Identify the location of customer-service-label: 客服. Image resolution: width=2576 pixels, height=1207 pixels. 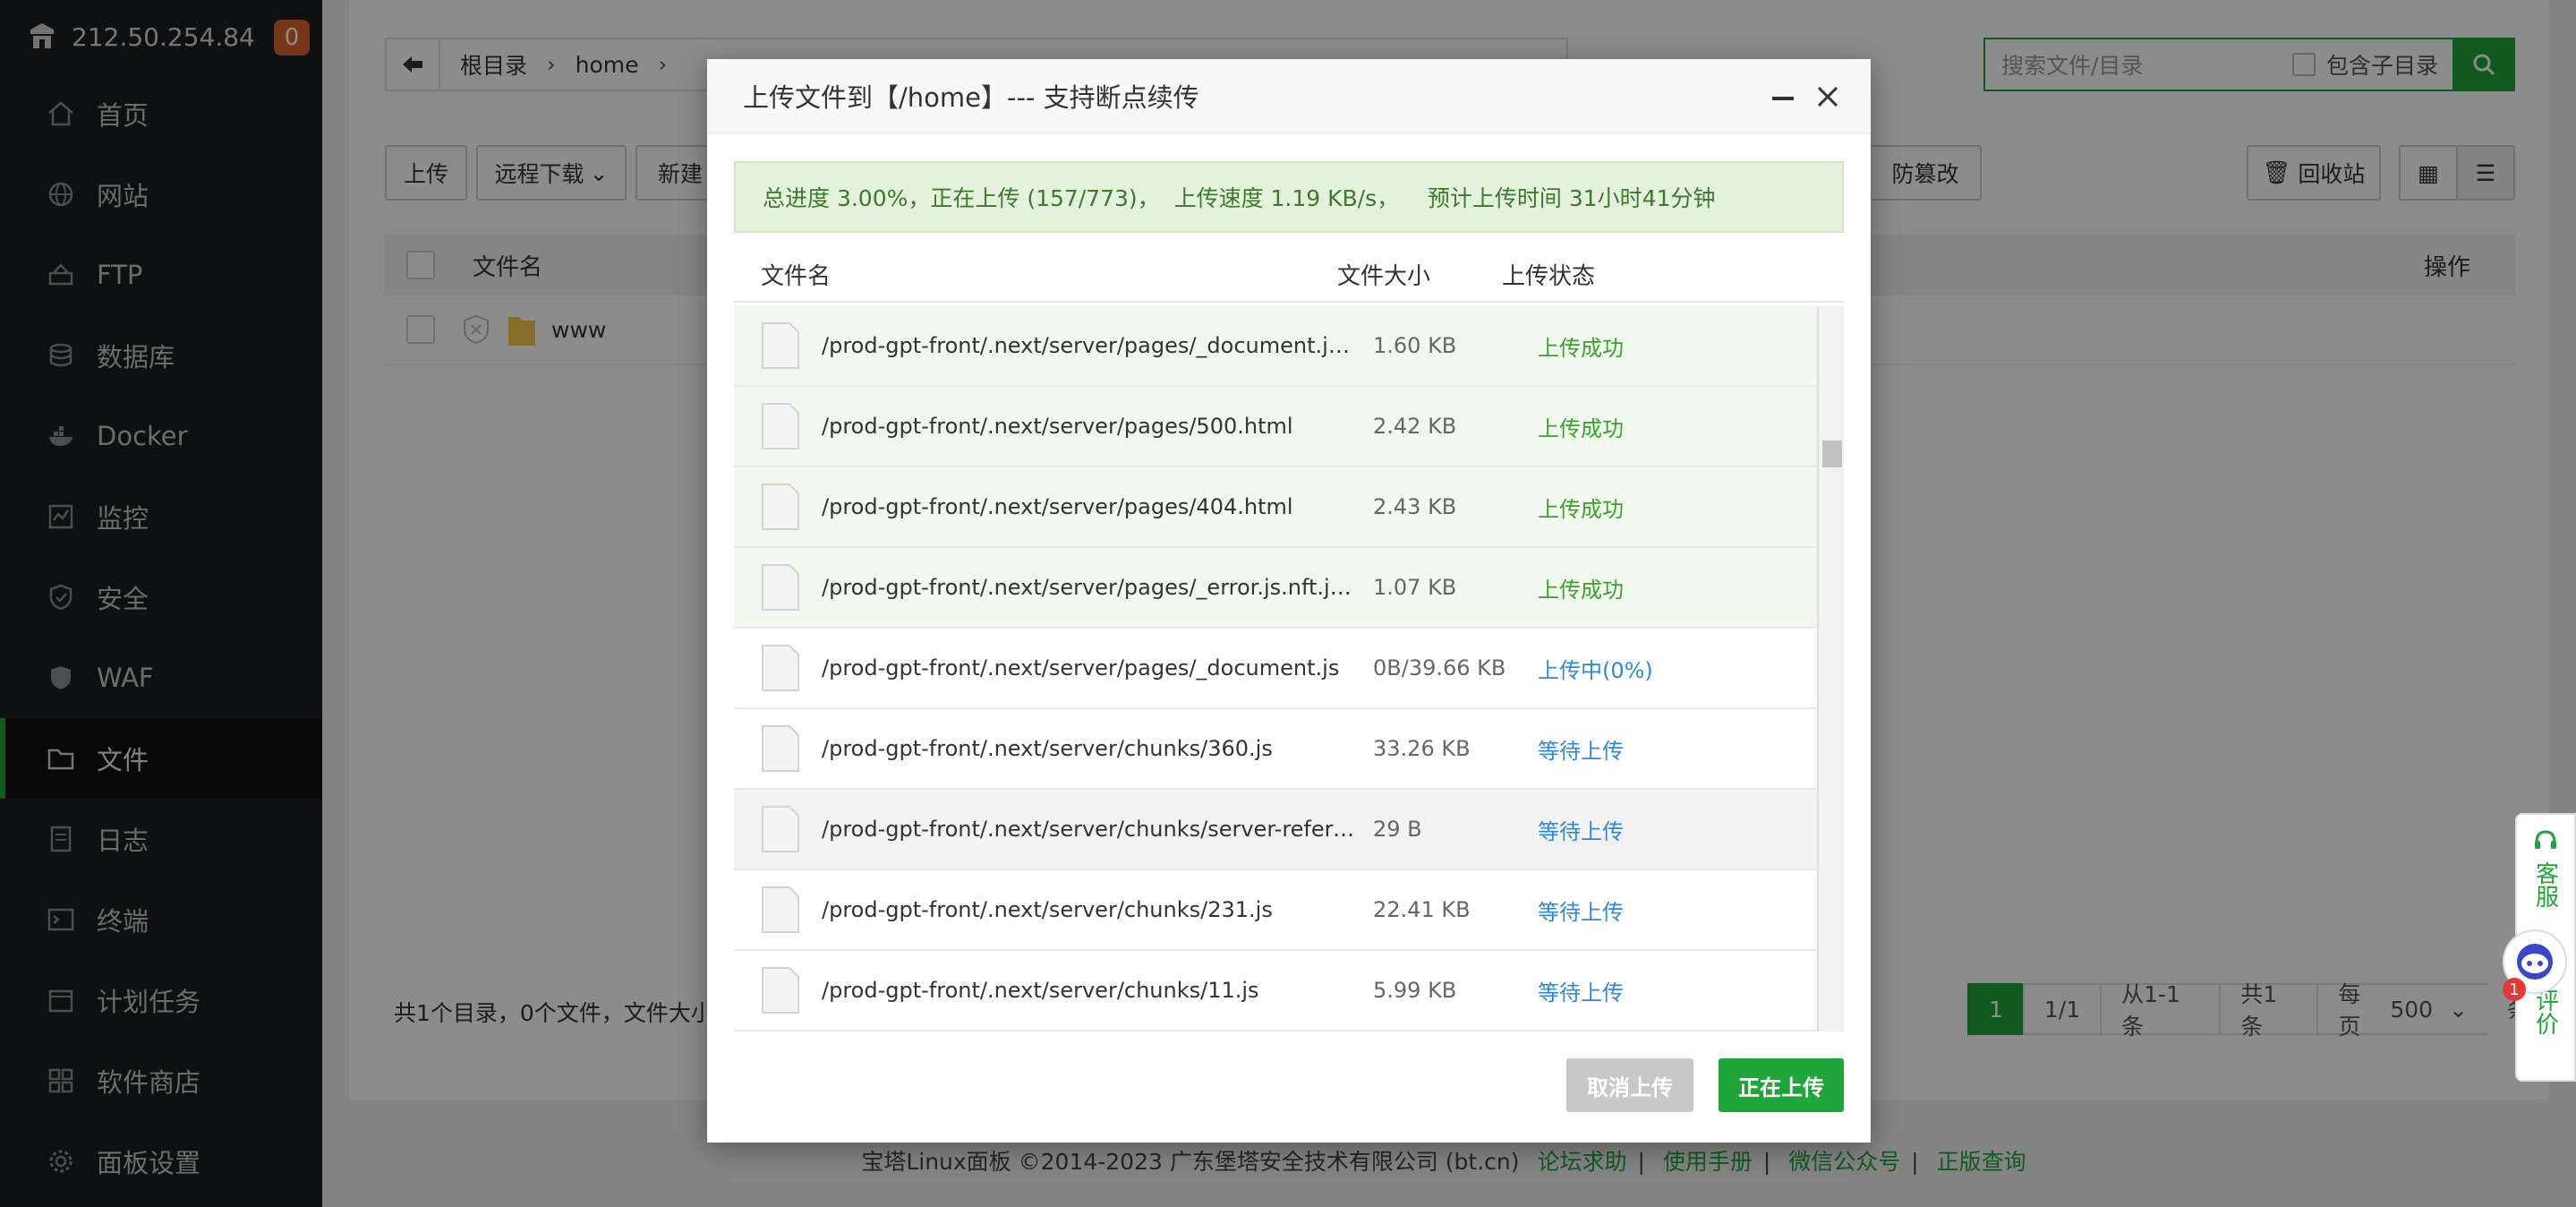
(2546, 884).